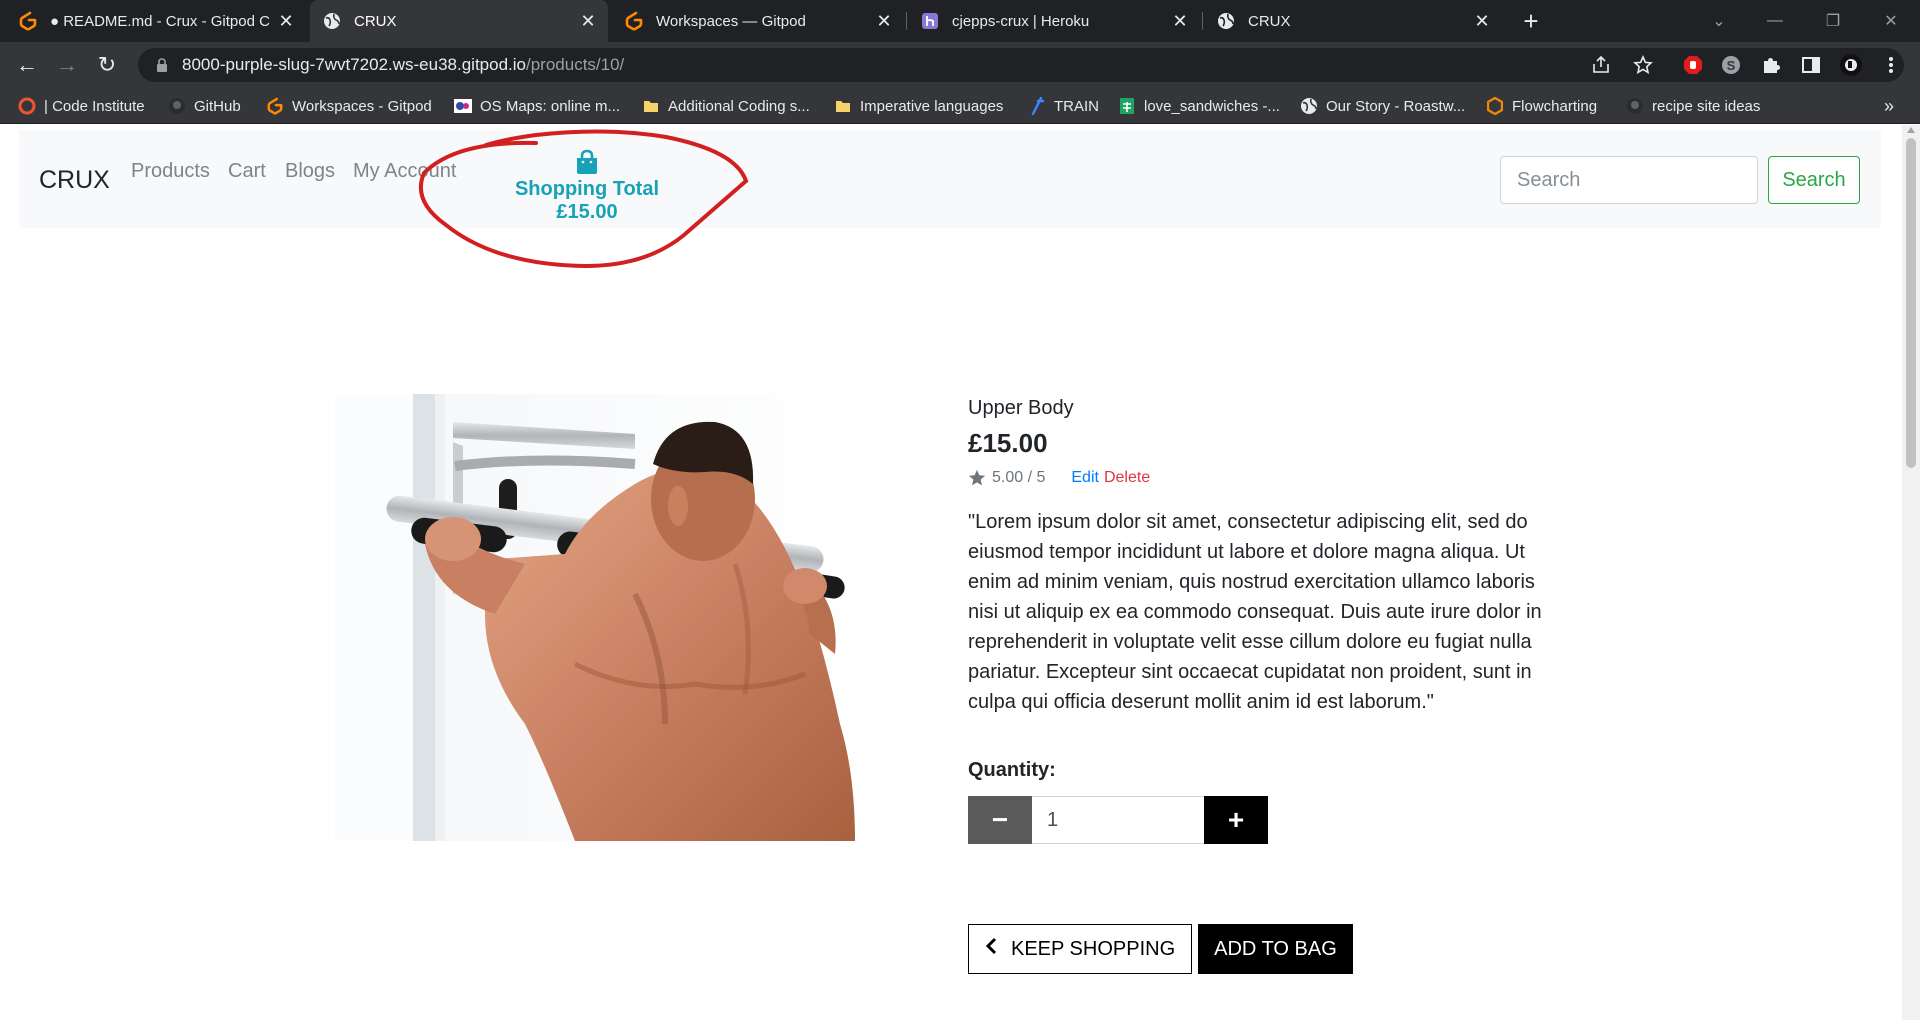  What do you see at coordinates (107, 65) in the screenshot?
I see `reload-icon: ↻` at bounding box center [107, 65].